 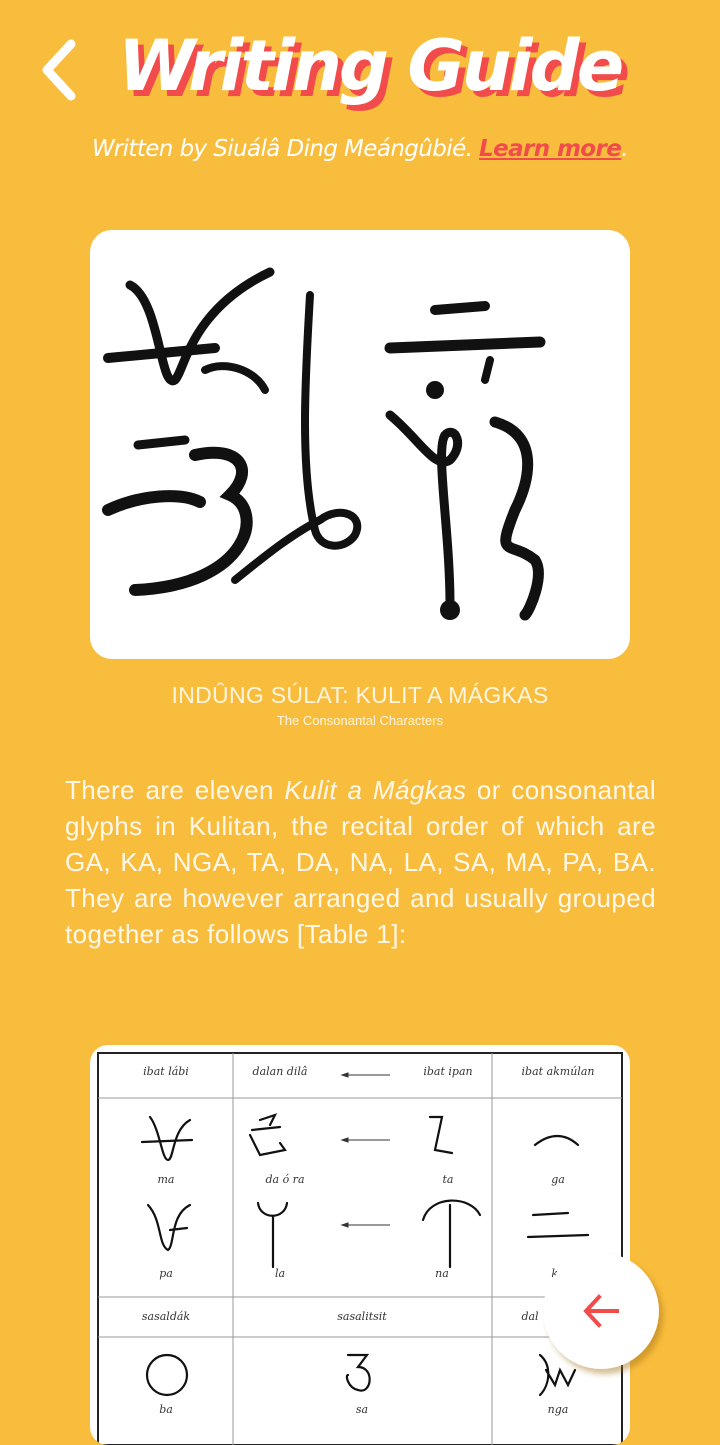 What do you see at coordinates (442, 1273) in the screenshot?
I see `glyph-label-na: na` at bounding box center [442, 1273].